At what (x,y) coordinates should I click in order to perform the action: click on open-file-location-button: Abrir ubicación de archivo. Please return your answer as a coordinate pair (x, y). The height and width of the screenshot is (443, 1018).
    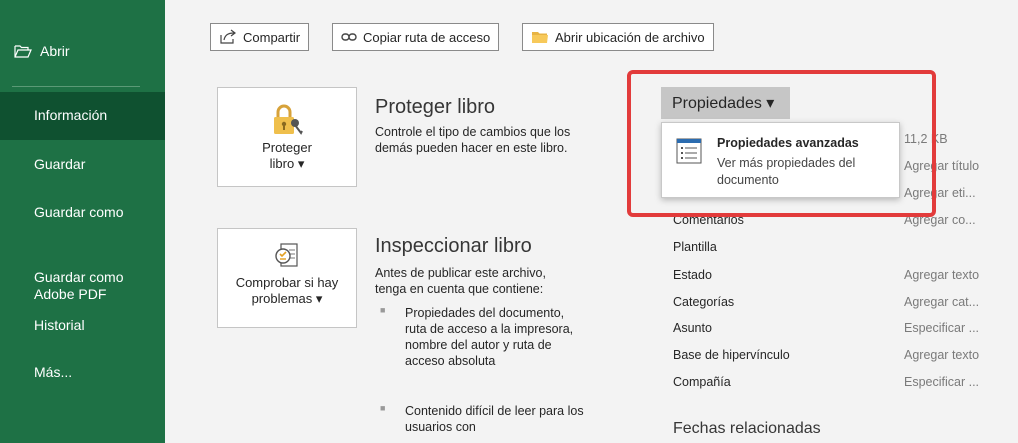
    Looking at the image, I should click on (618, 37).